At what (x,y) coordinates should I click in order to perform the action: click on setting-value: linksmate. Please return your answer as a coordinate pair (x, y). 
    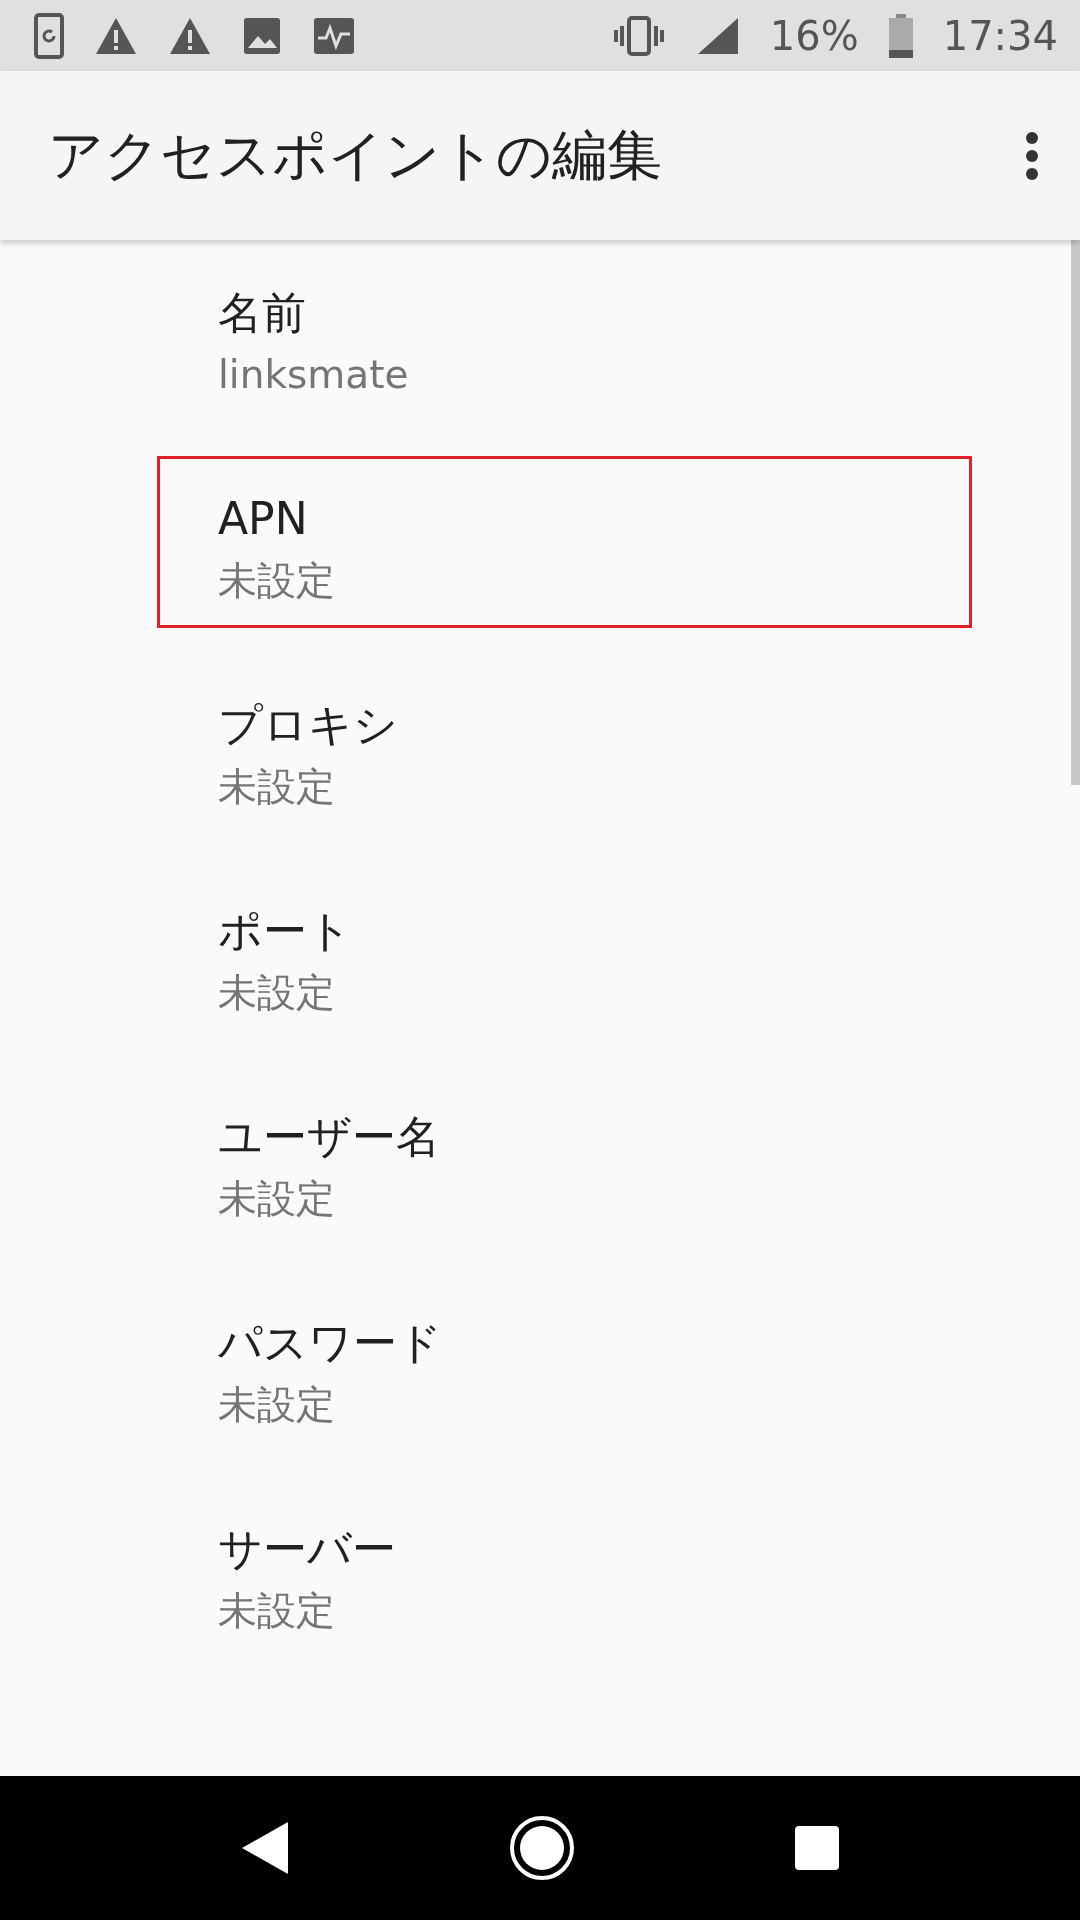
    Looking at the image, I should click on (314, 375).